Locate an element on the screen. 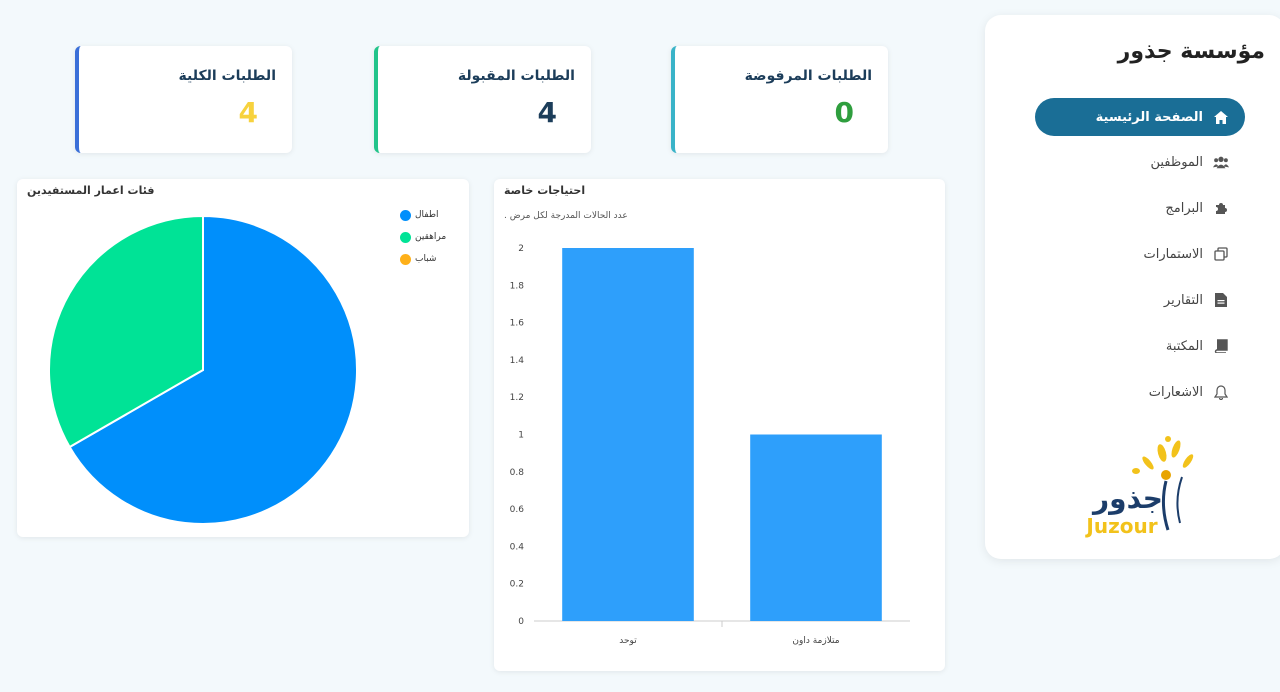  x-tick-label: توحد is located at coordinates (628, 641).